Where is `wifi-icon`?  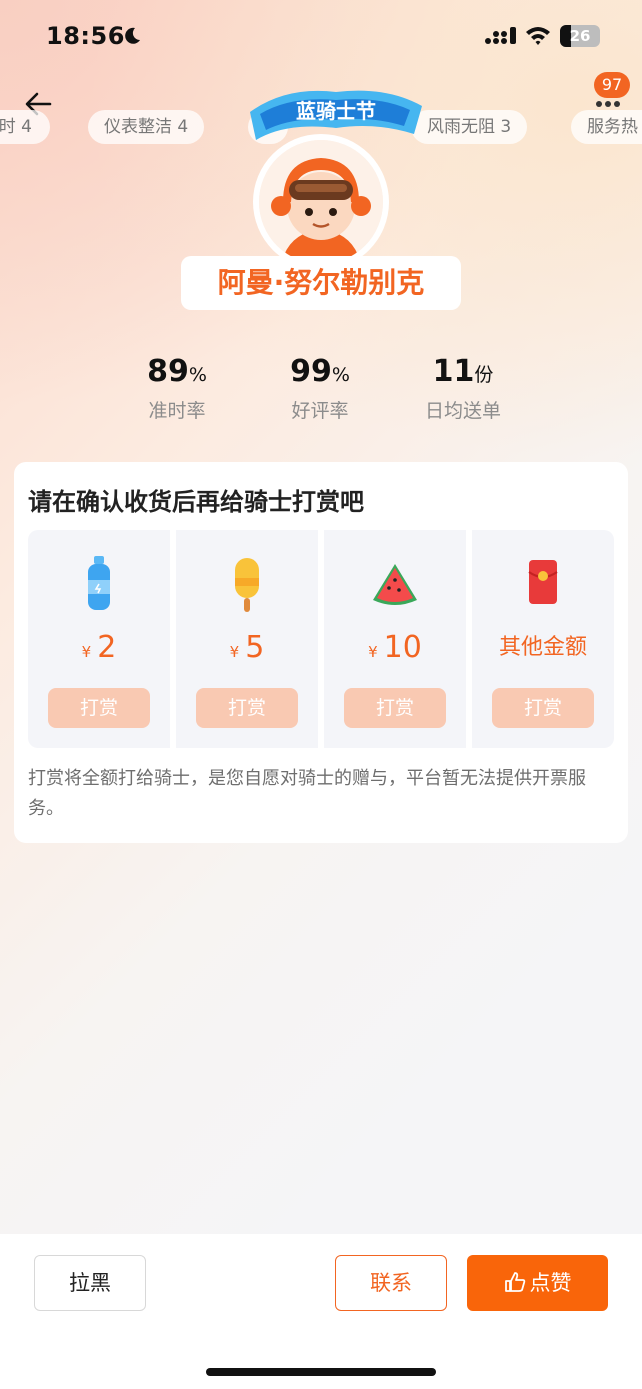
wifi-icon is located at coordinates (538, 36).